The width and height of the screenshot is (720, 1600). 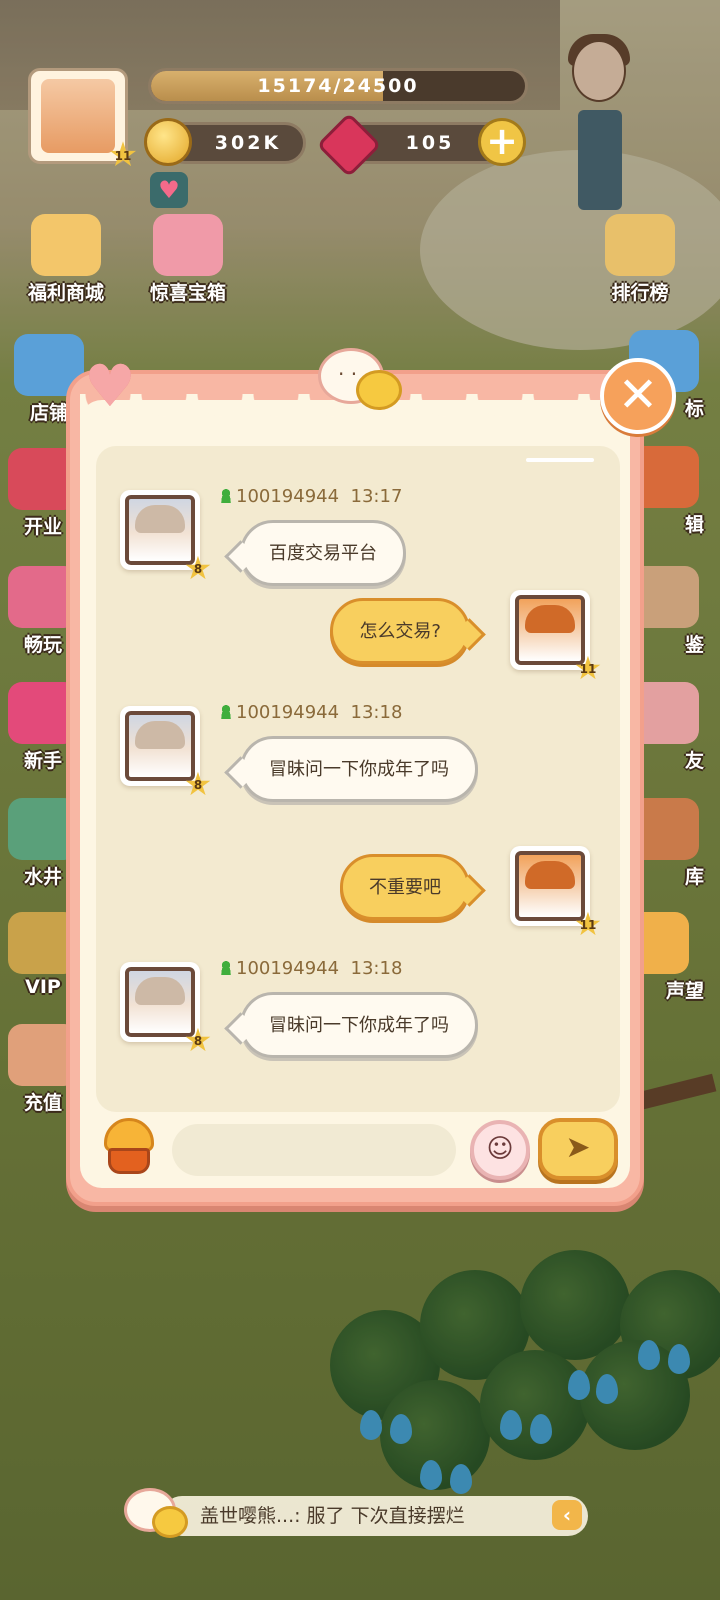 I want to click on cupcake-gift-button, so click(x=129, y=1147).